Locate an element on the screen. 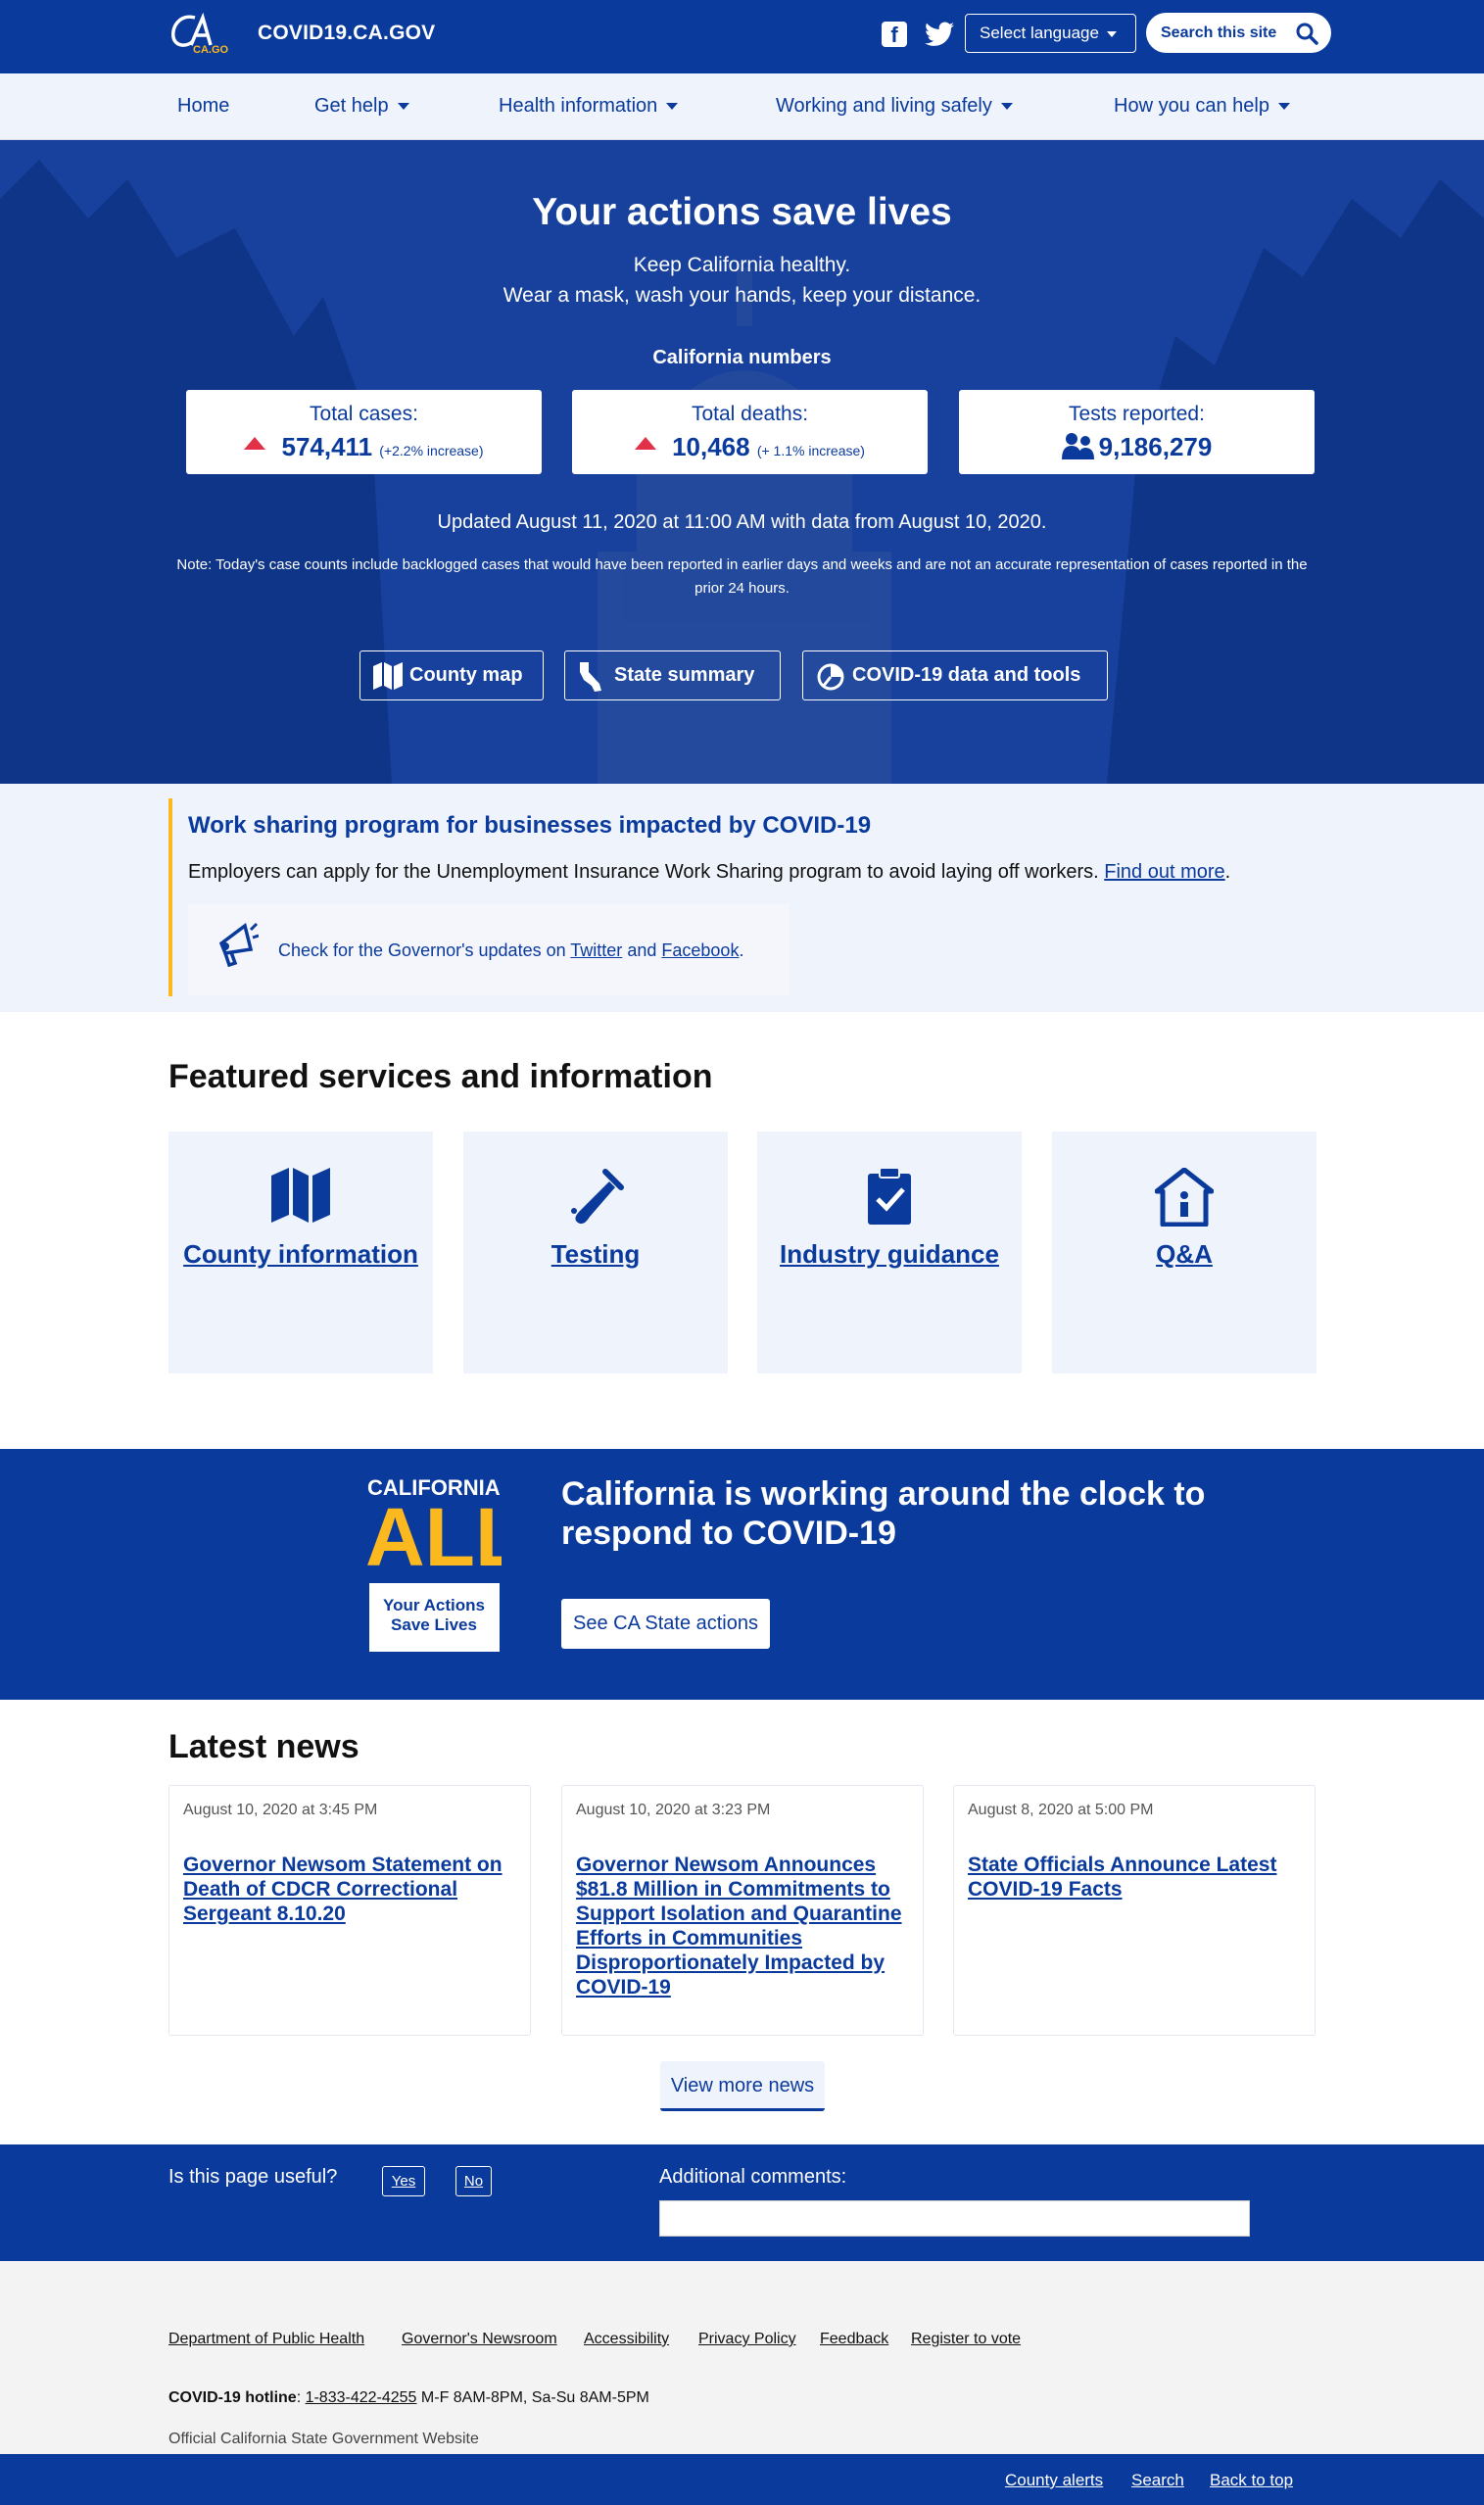 Image resolution: width=1484 pixels, height=2505 pixels. page-useful-question: Is this page useful? is located at coordinates (253, 2177).